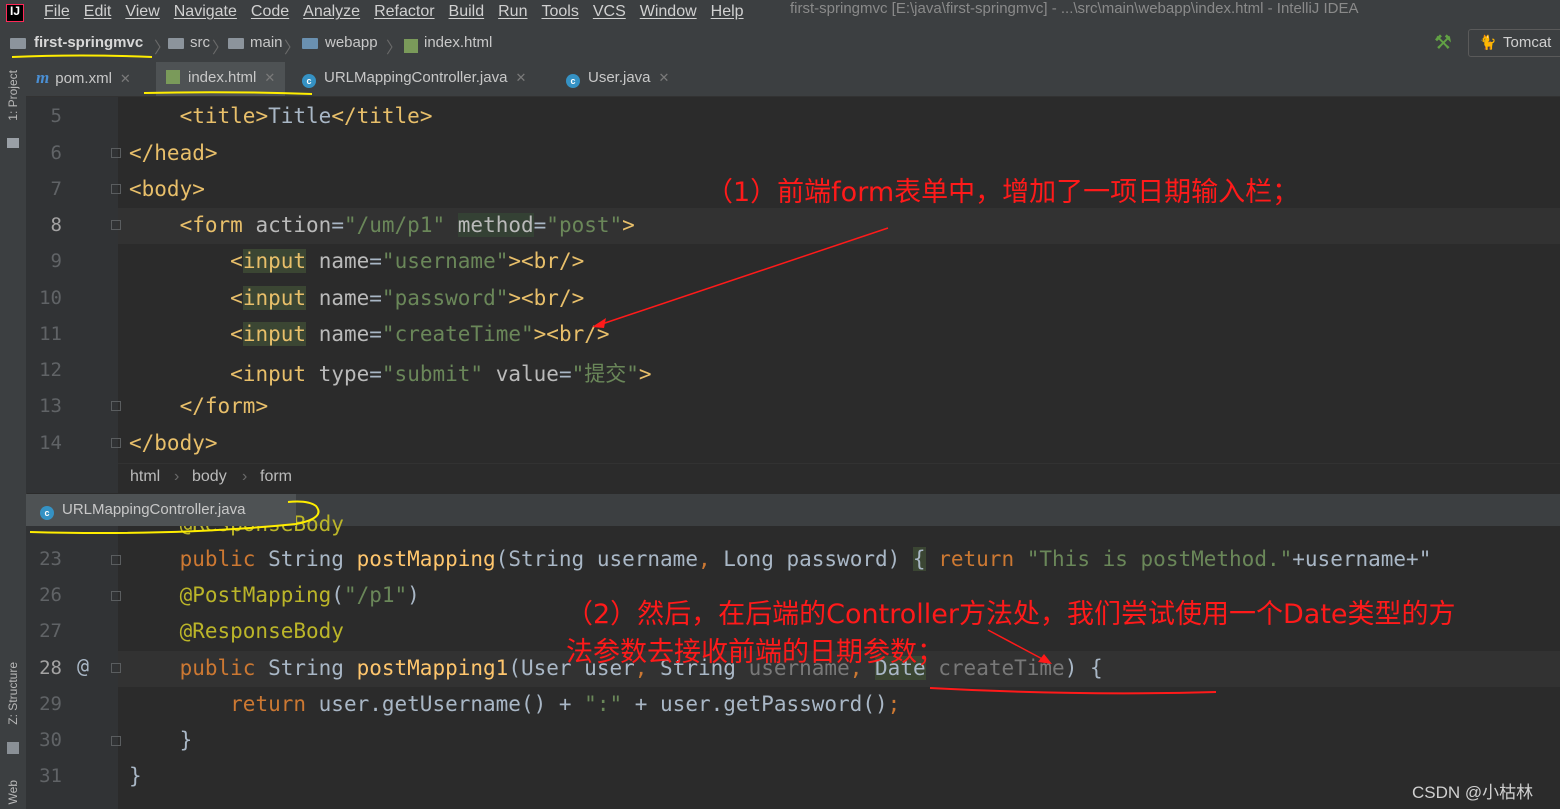  Describe the element at coordinates (57, 12) in the screenshot. I see `menu-file: File` at that location.